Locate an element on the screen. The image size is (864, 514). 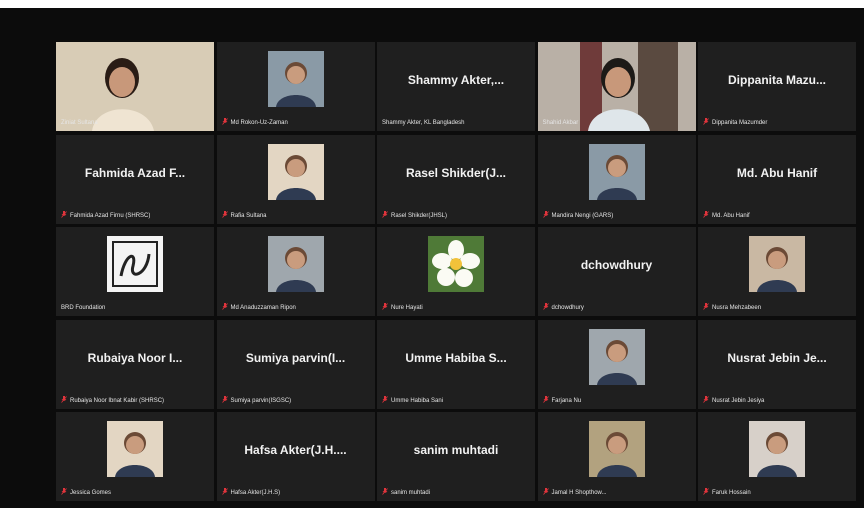
participant-name-label: Umme Habiba Sani is located at coordinates (455, 400).